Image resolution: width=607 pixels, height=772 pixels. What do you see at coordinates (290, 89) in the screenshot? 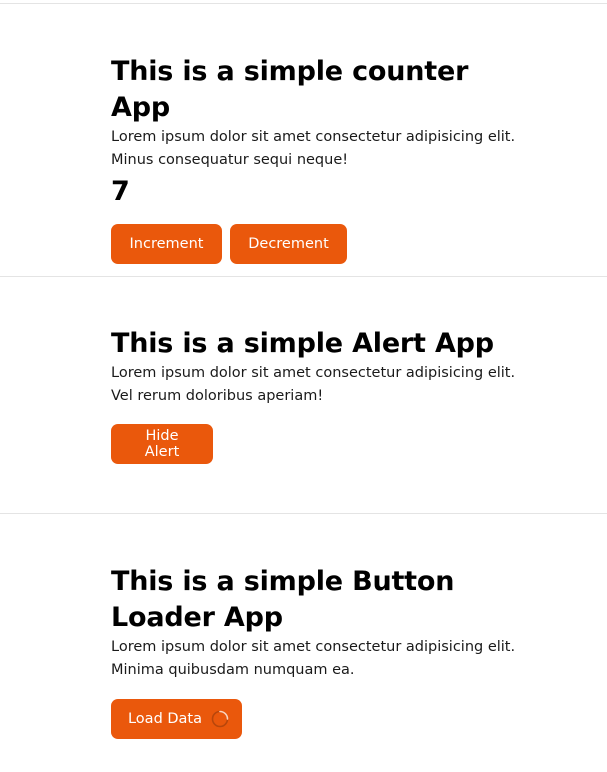
I see `counter-title: This is a simple counter App` at bounding box center [290, 89].